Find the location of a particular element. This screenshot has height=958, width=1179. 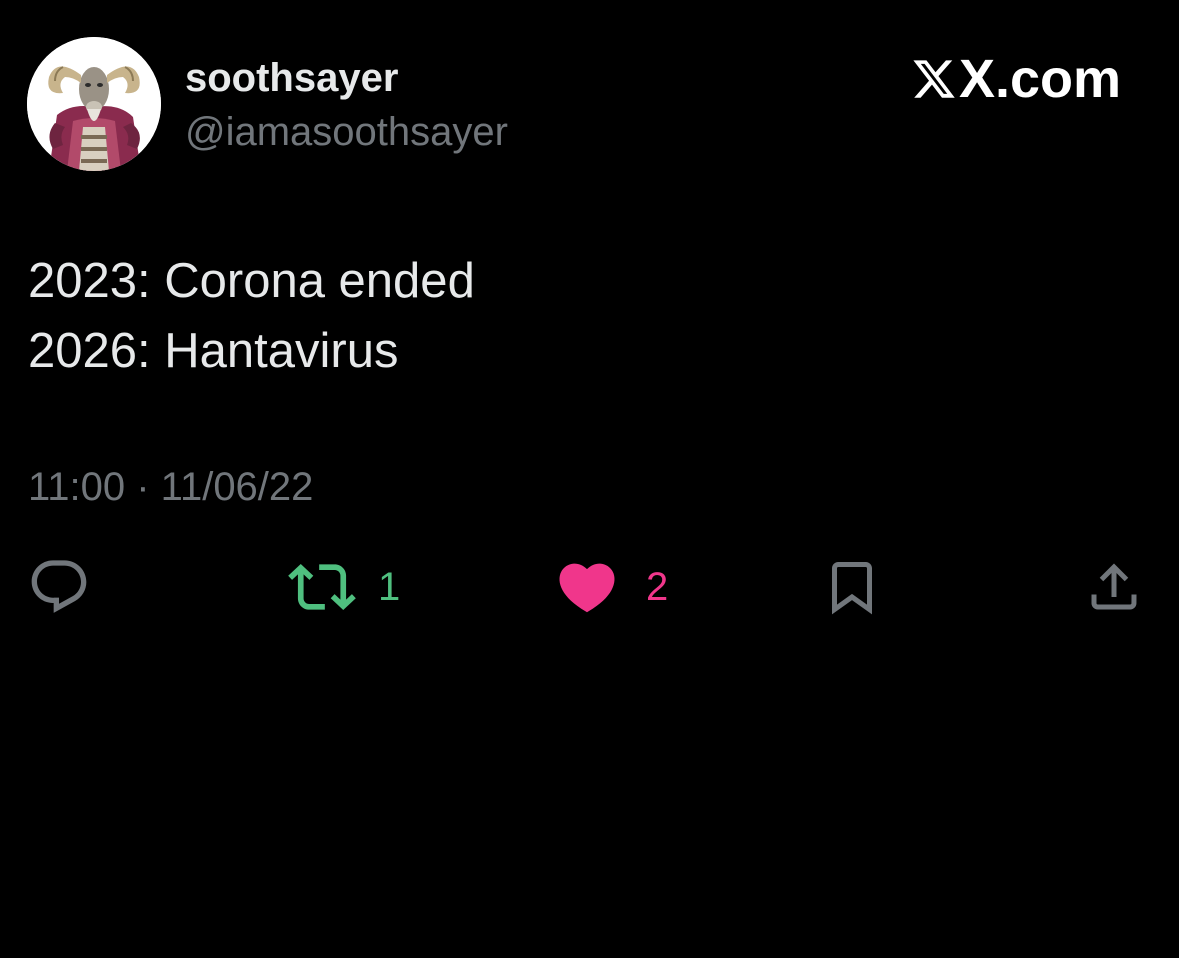

heart-icon is located at coordinates (587, 588).